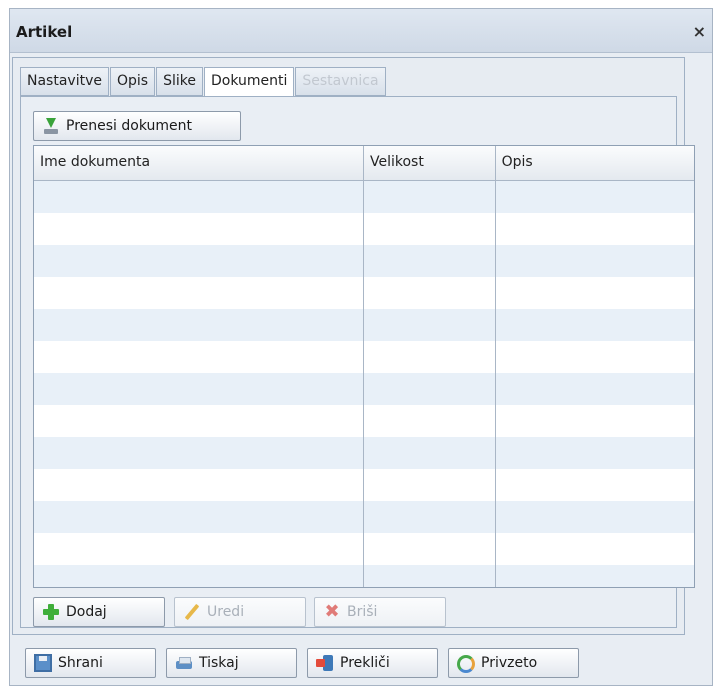 The width and height of the screenshot is (718, 690). What do you see at coordinates (362, 612) in the screenshot?
I see `delete-label: Briši` at bounding box center [362, 612].